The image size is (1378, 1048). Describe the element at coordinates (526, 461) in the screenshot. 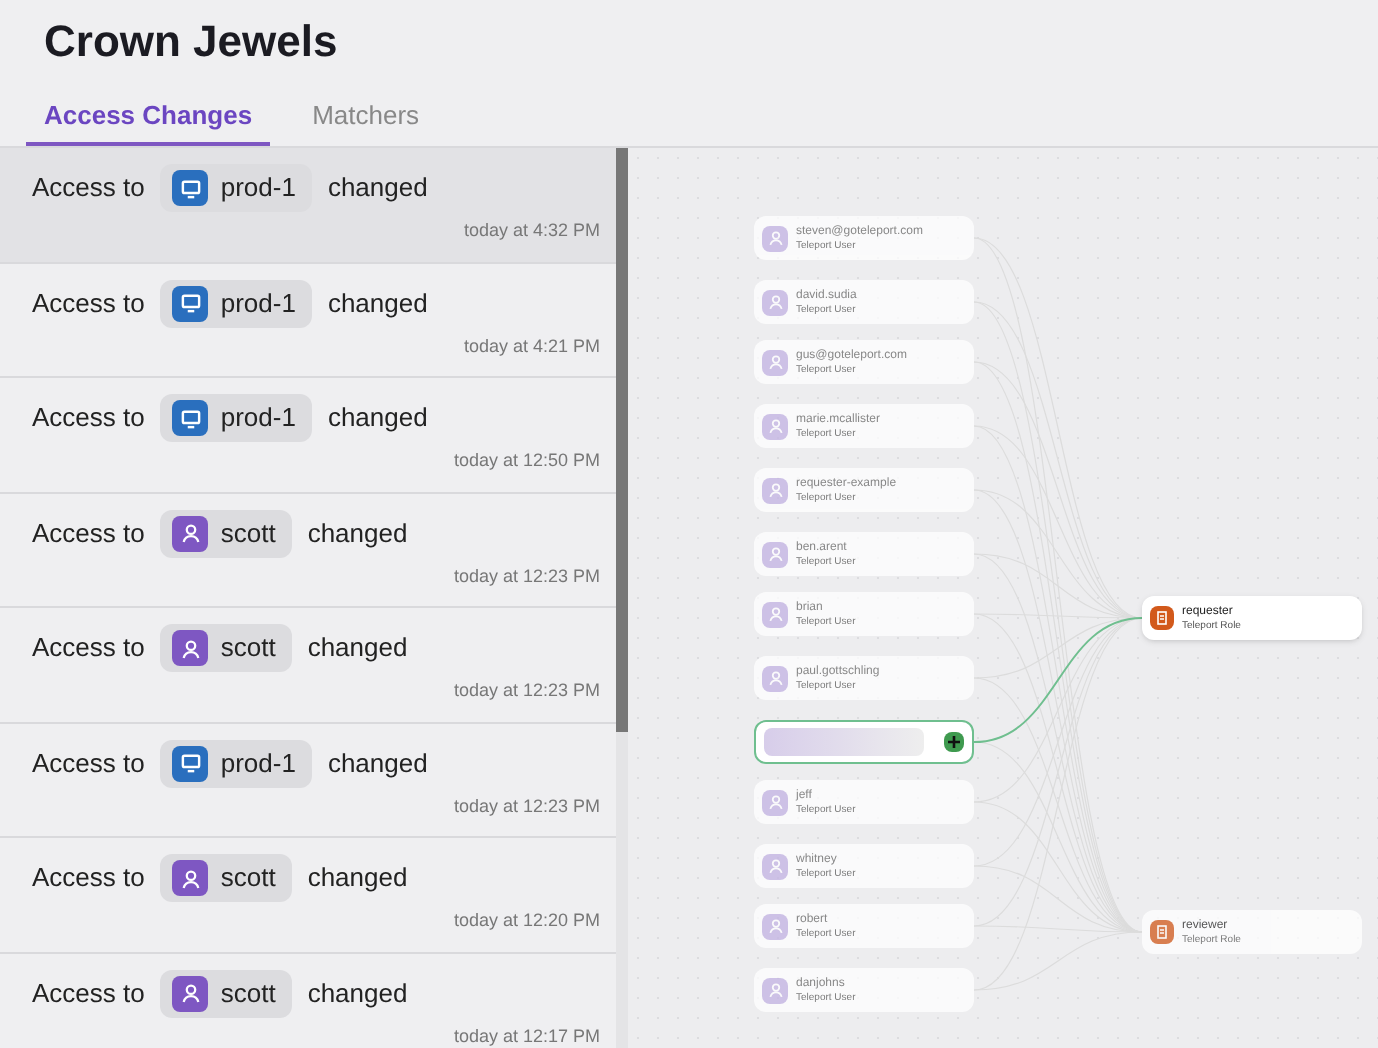

I see `change-time: today at 12:50 PM` at that location.